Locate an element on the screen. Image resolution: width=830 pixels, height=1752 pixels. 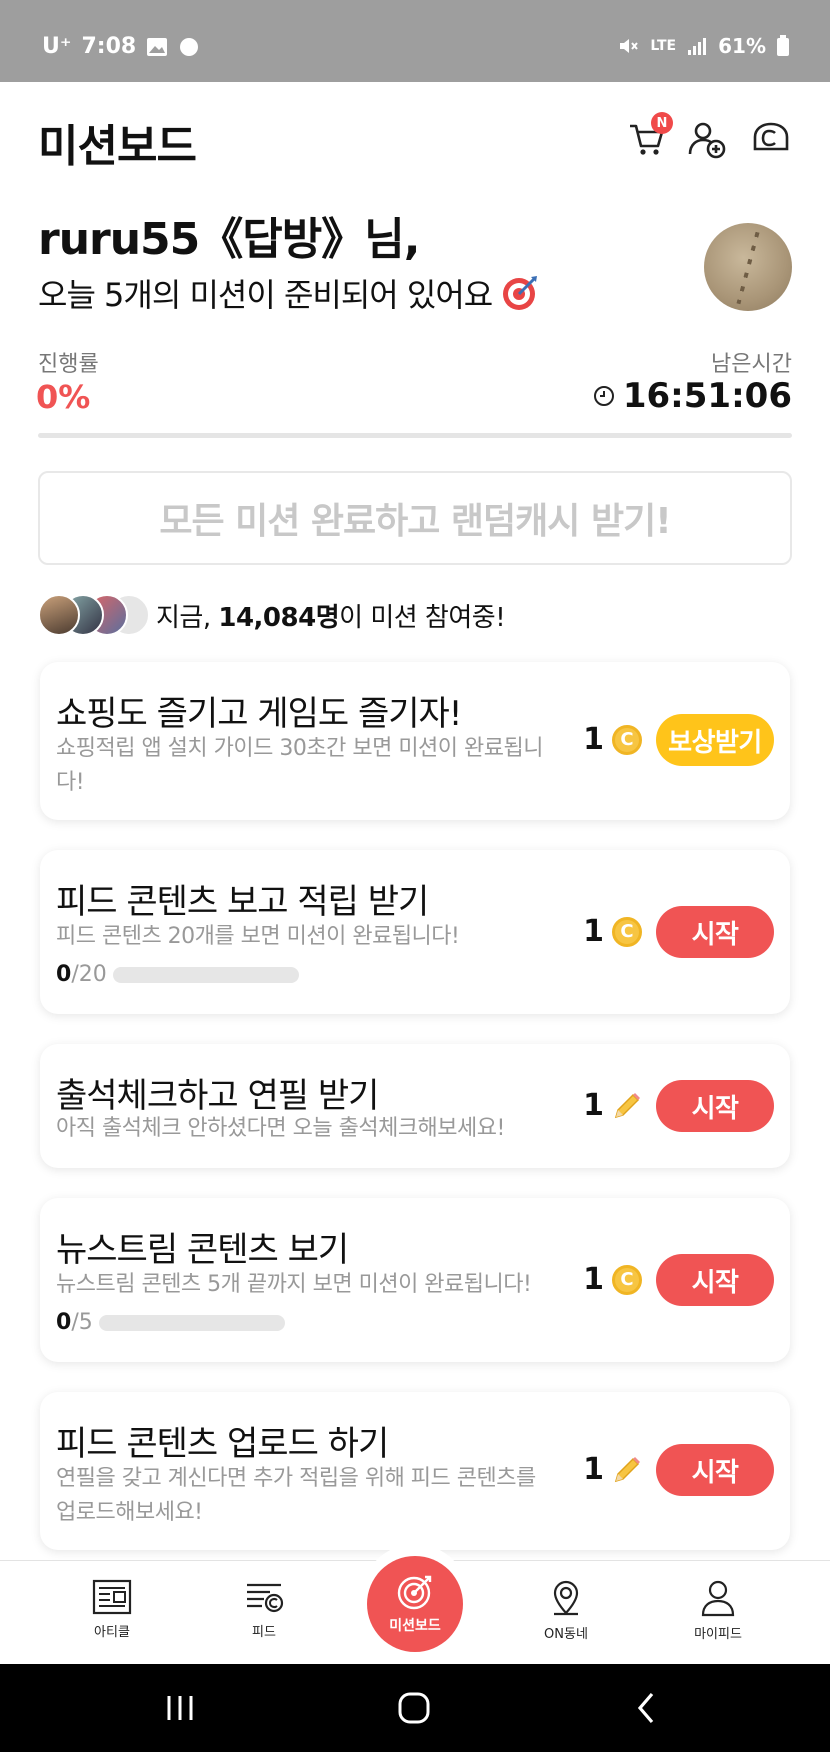
status-left: U⁺ 7:08 is located at coordinates (121, 46).